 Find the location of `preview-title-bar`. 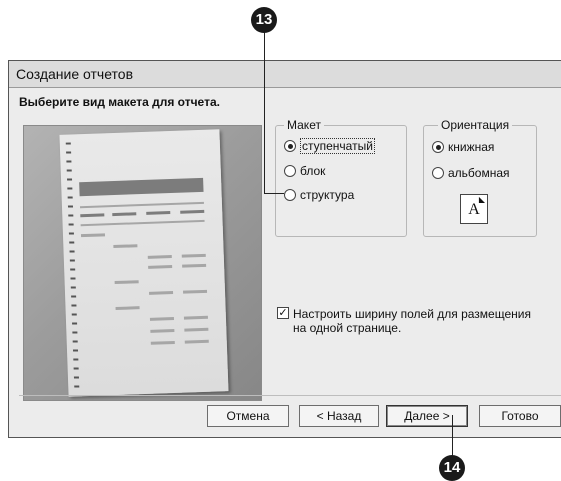

preview-title-bar is located at coordinates (141, 187).